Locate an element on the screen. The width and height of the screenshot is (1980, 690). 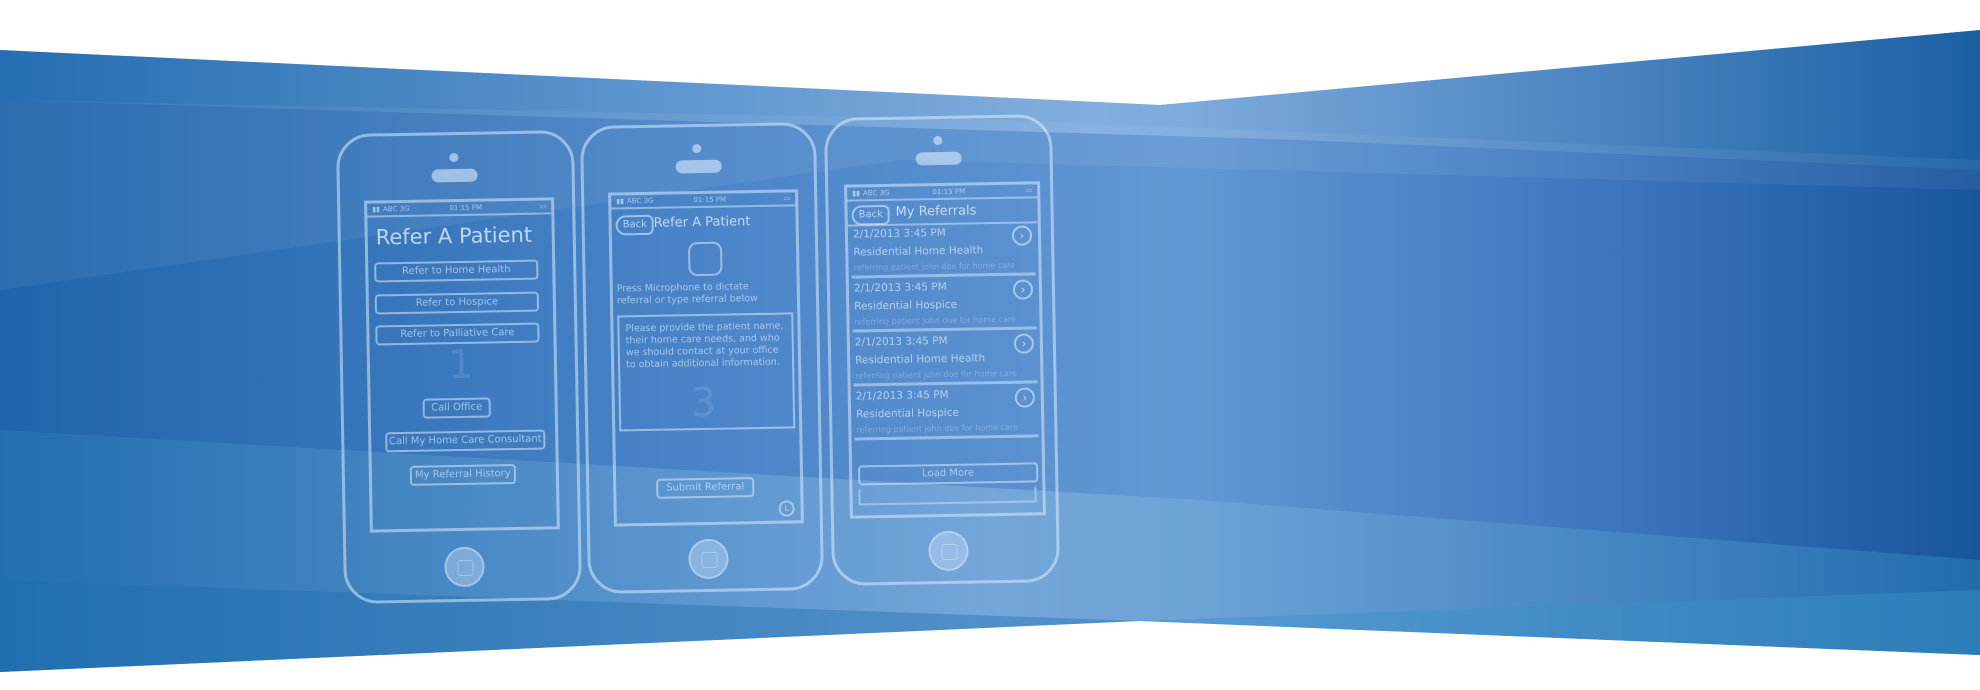
refer-hospice-button: Refer to Hospice is located at coordinates (457, 303).